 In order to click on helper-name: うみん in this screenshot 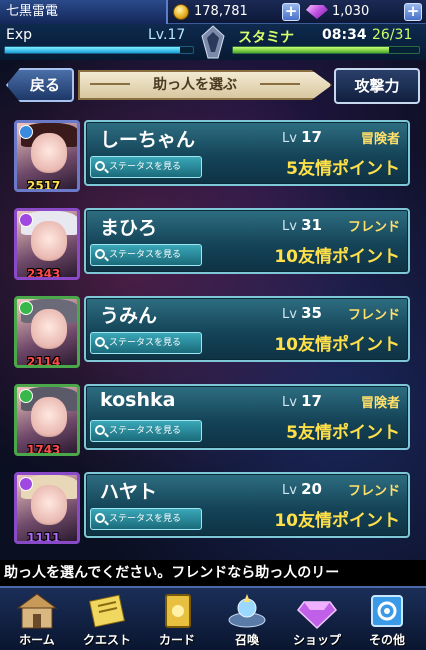, I will do `click(129, 316)`.